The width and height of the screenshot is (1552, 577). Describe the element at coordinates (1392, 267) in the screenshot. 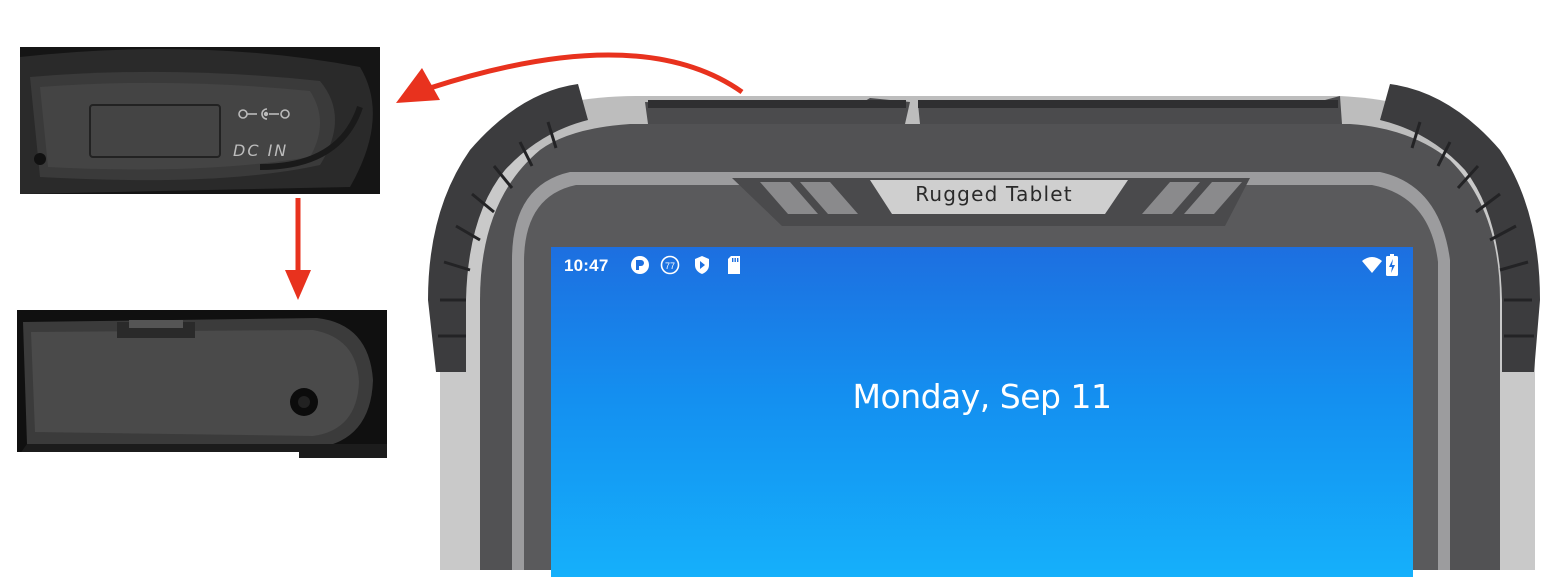

I see `battery-charging-icon` at that location.